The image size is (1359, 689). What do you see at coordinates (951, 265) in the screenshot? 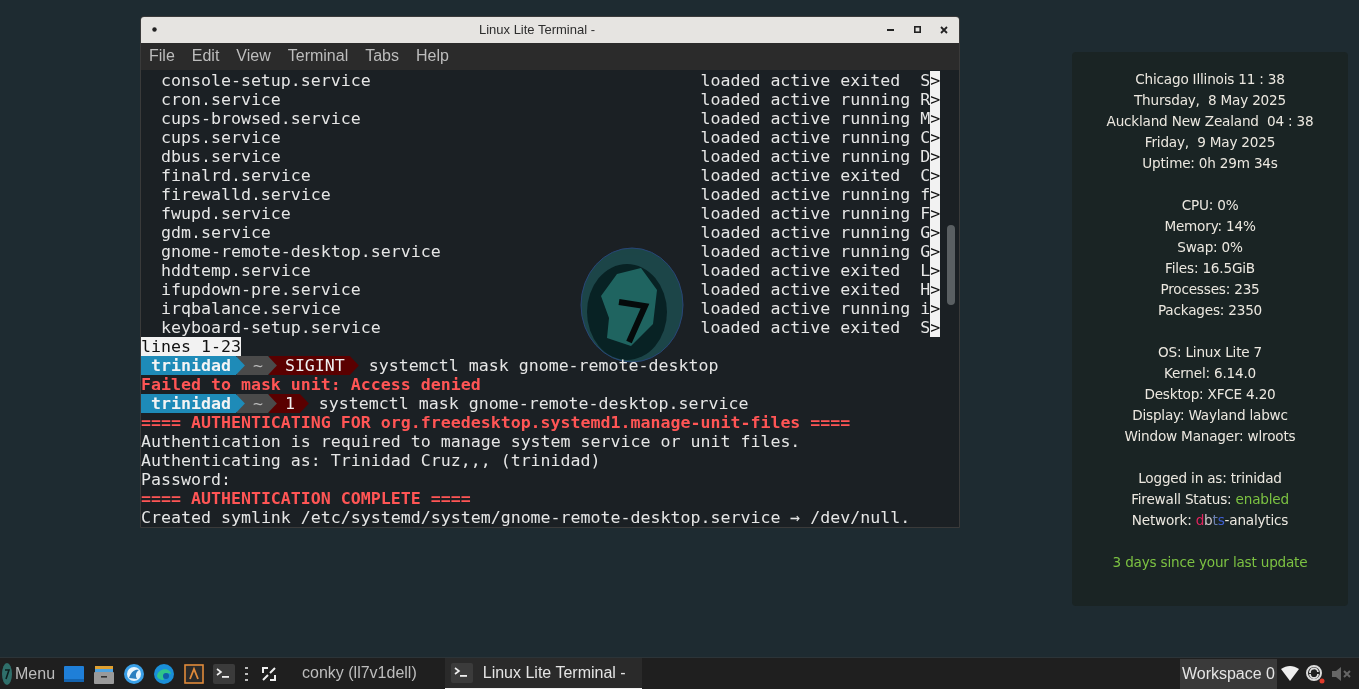
I see `scrollbar` at bounding box center [951, 265].